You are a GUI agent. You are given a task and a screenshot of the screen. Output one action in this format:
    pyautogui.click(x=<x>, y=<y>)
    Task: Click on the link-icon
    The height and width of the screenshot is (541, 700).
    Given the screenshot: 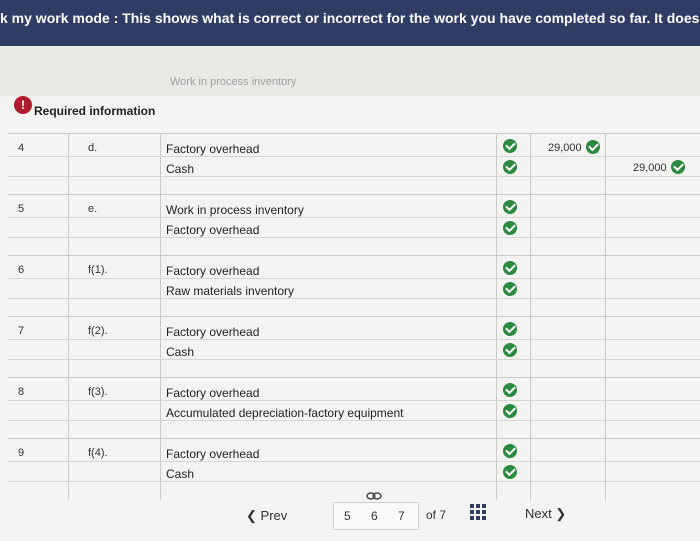 What is the action you would take?
    pyautogui.click(x=374, y=496)
    